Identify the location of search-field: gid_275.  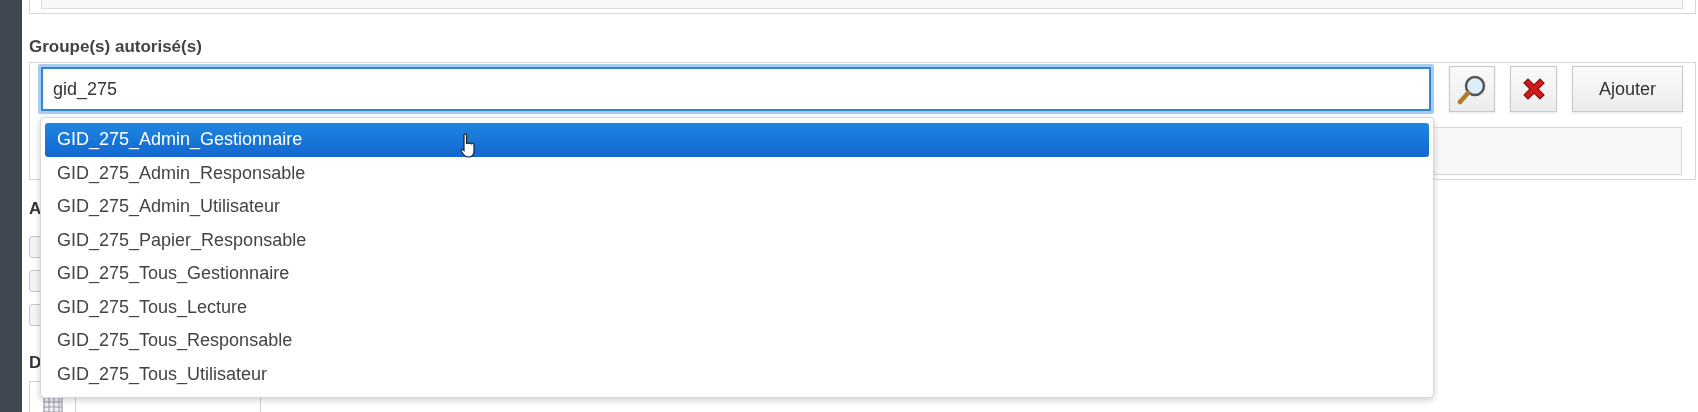
(736, 89).